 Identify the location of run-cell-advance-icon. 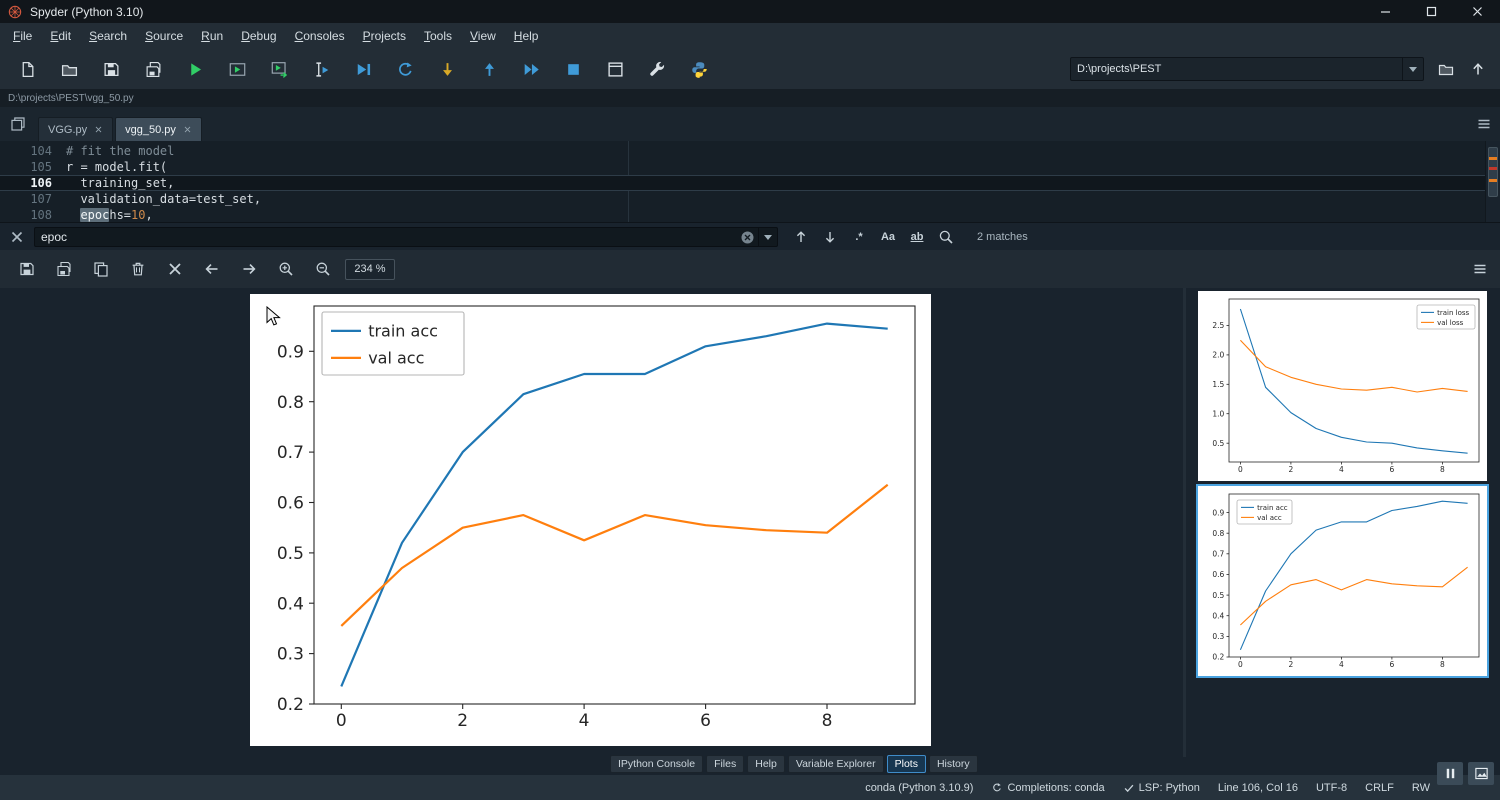
(279, 69).